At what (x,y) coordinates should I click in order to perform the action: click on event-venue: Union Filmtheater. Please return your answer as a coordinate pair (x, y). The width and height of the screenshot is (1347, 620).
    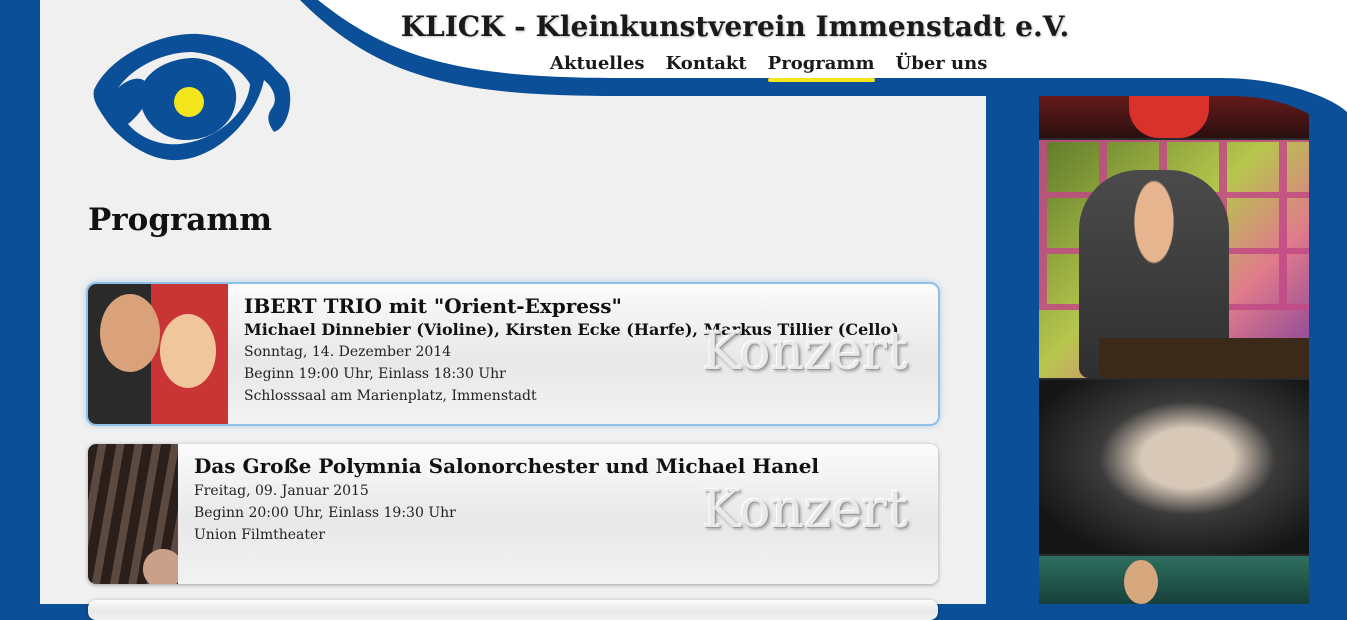
    Looking at the image, I should click on (260, 535).